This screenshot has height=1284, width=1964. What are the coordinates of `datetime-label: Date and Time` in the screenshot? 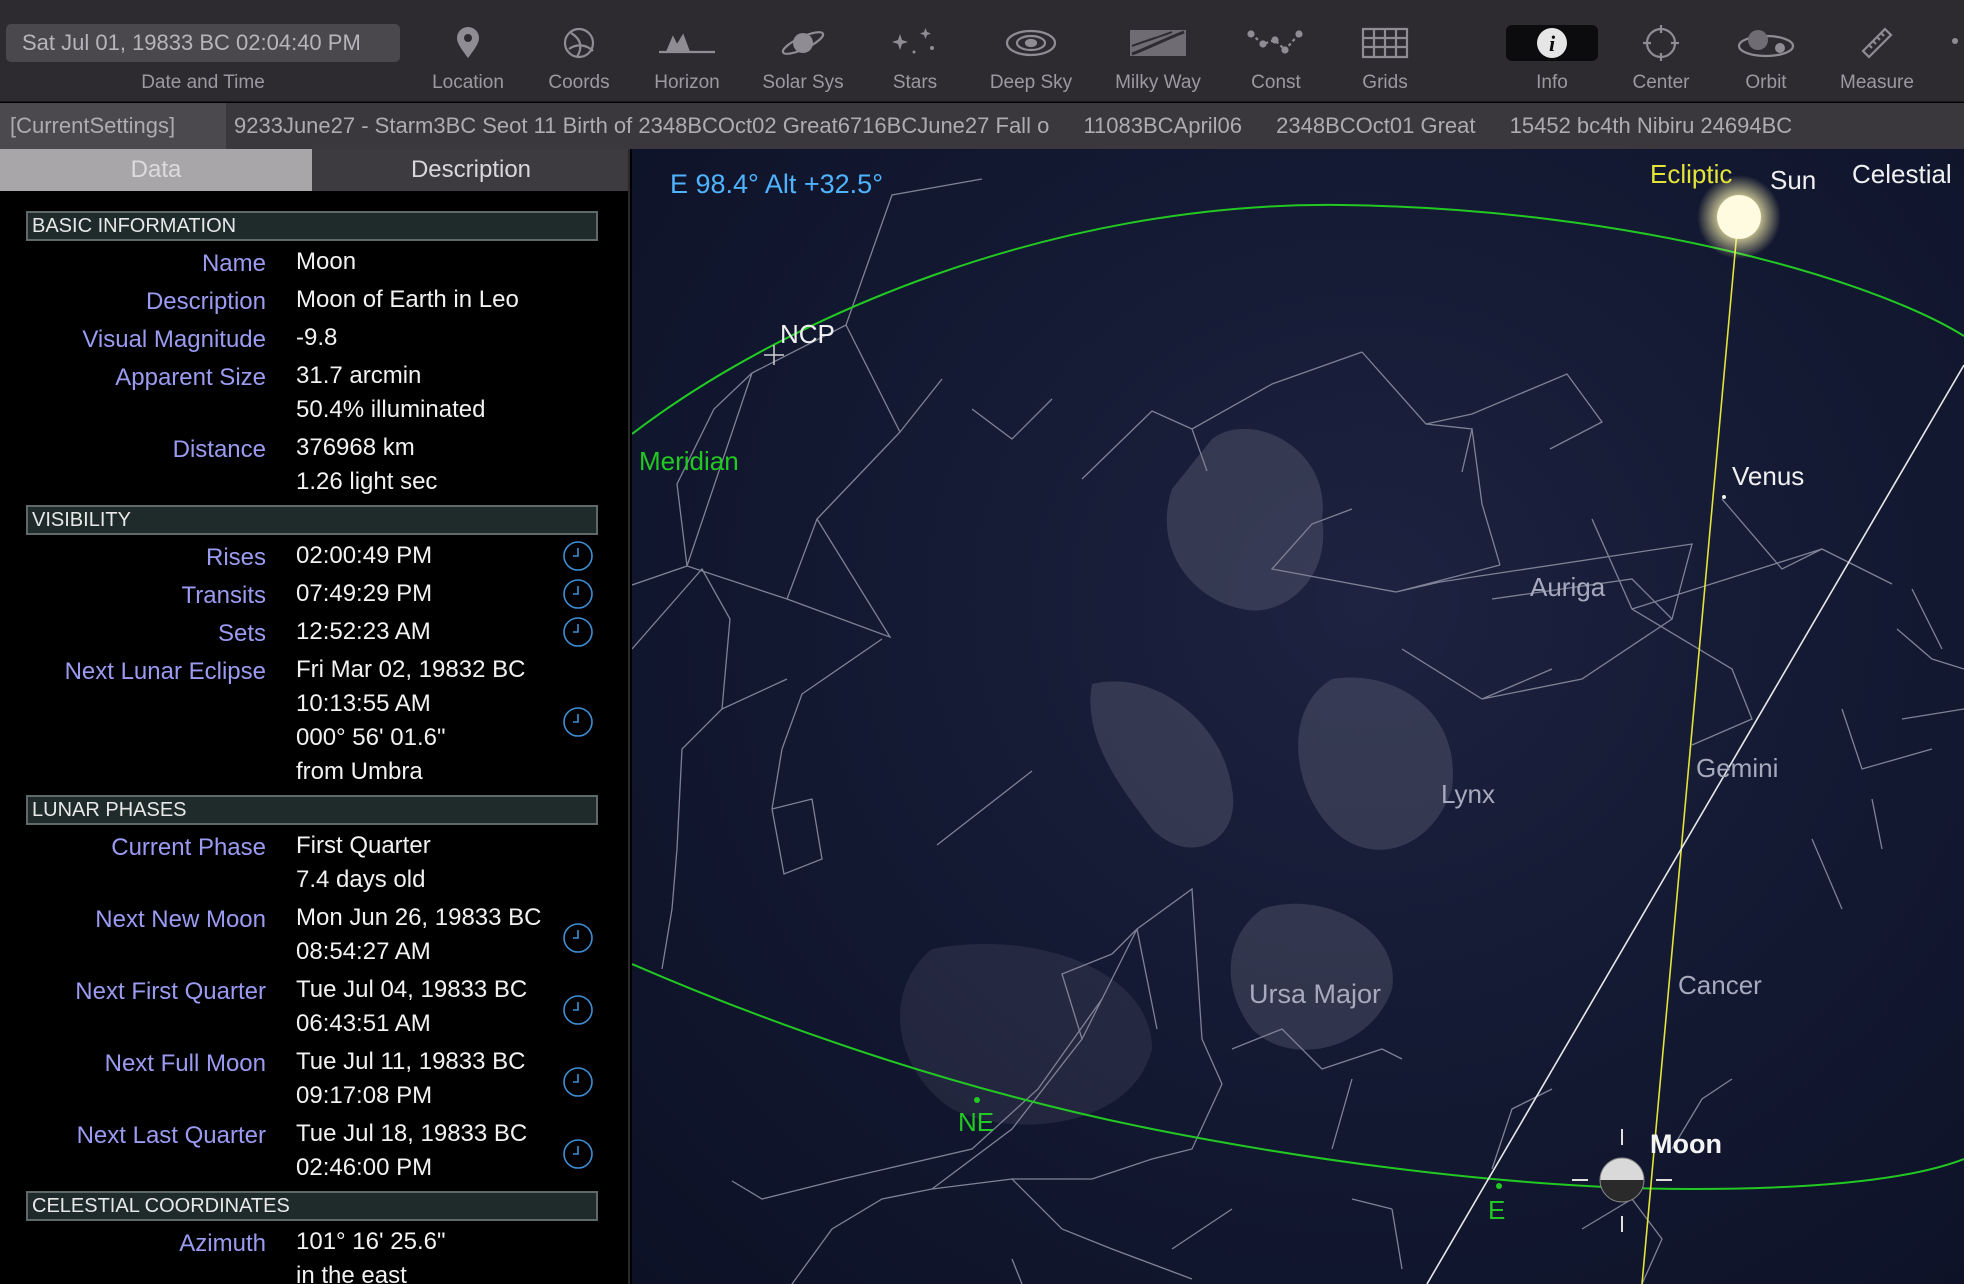 It's located at (203, 82).